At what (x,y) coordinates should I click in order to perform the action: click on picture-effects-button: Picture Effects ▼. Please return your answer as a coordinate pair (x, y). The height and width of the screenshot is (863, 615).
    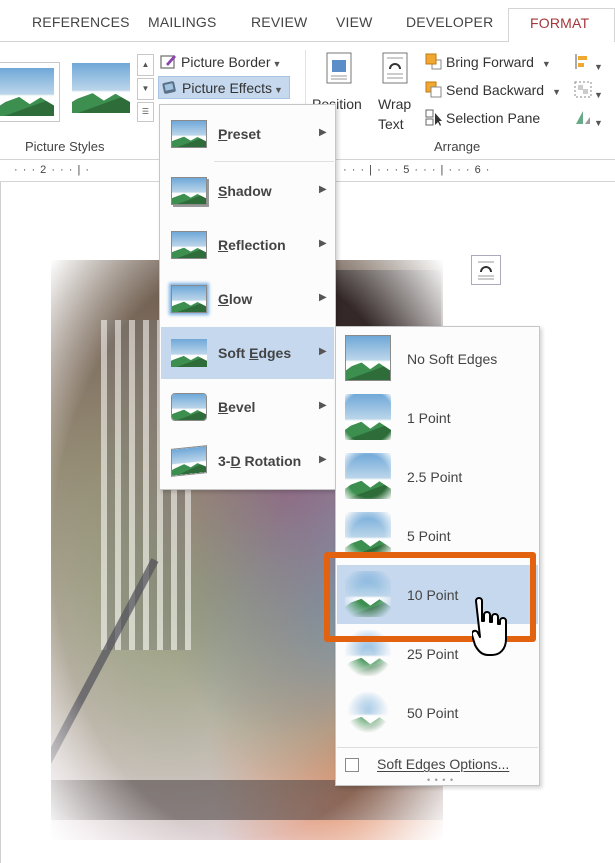
    Looking at the image, I should click on (224, 87).